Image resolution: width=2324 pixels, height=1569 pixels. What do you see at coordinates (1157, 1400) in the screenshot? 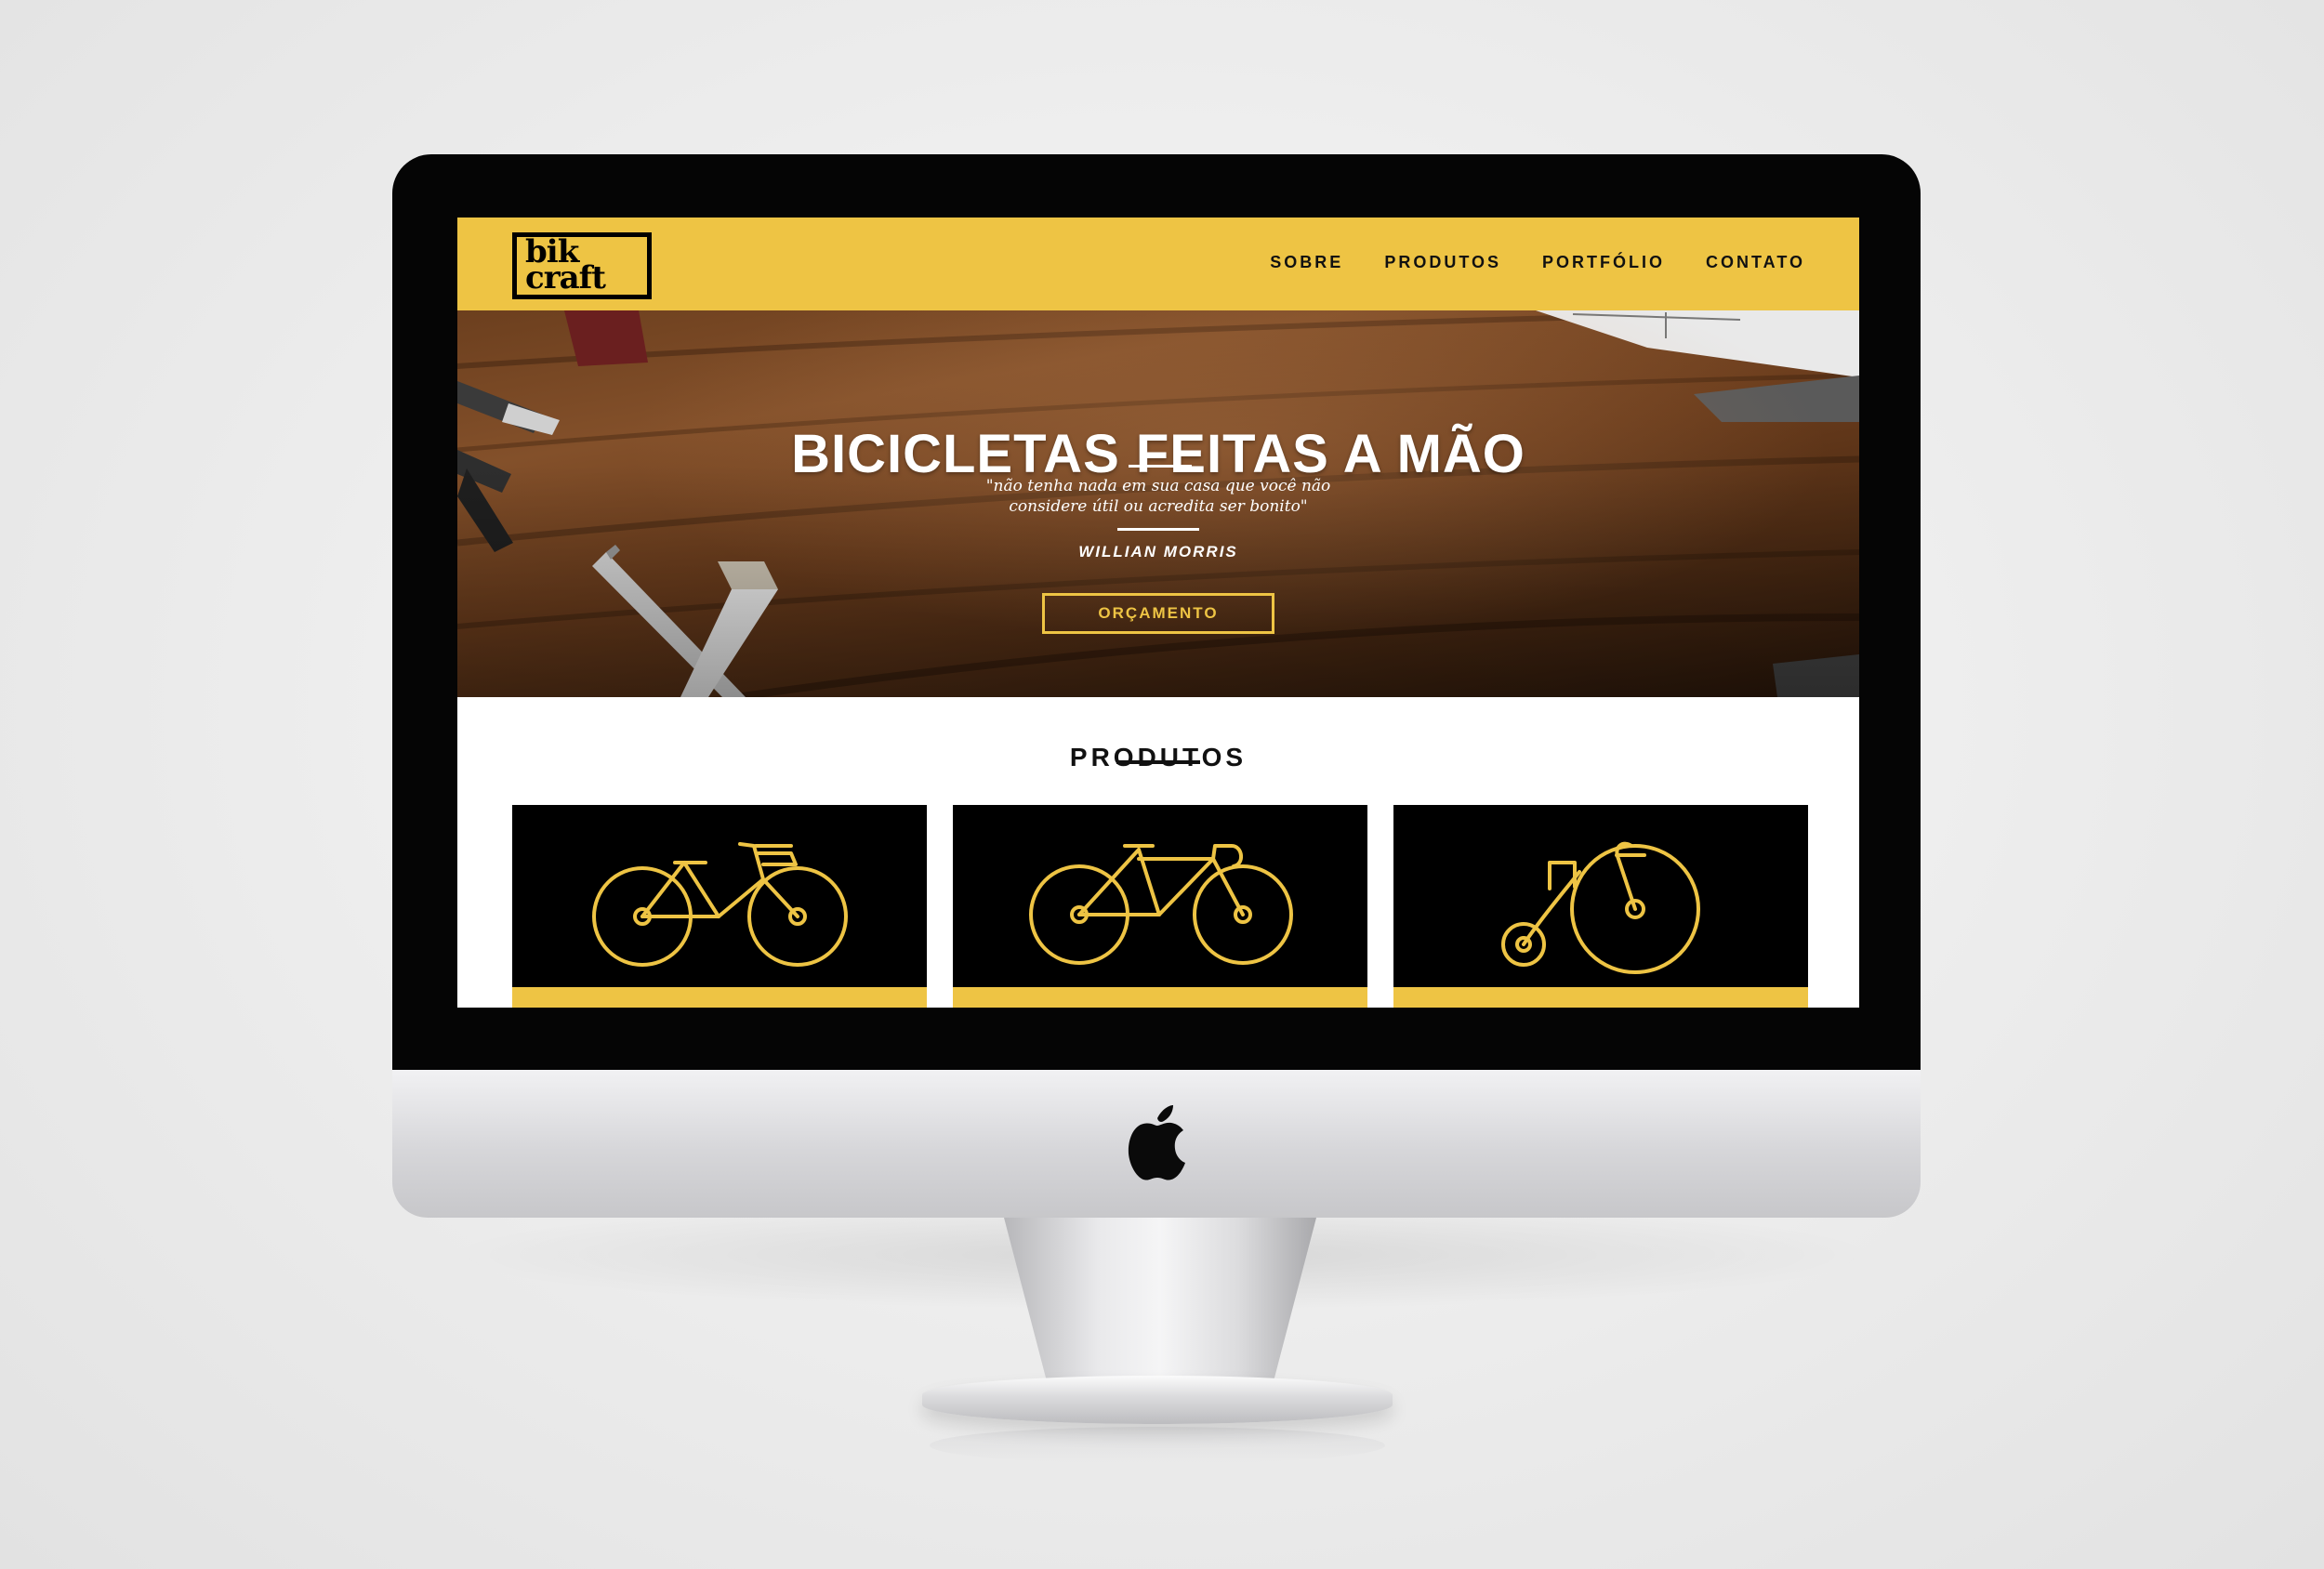
I see `monitor-stand-base` at bounding box center [1157, 1400].